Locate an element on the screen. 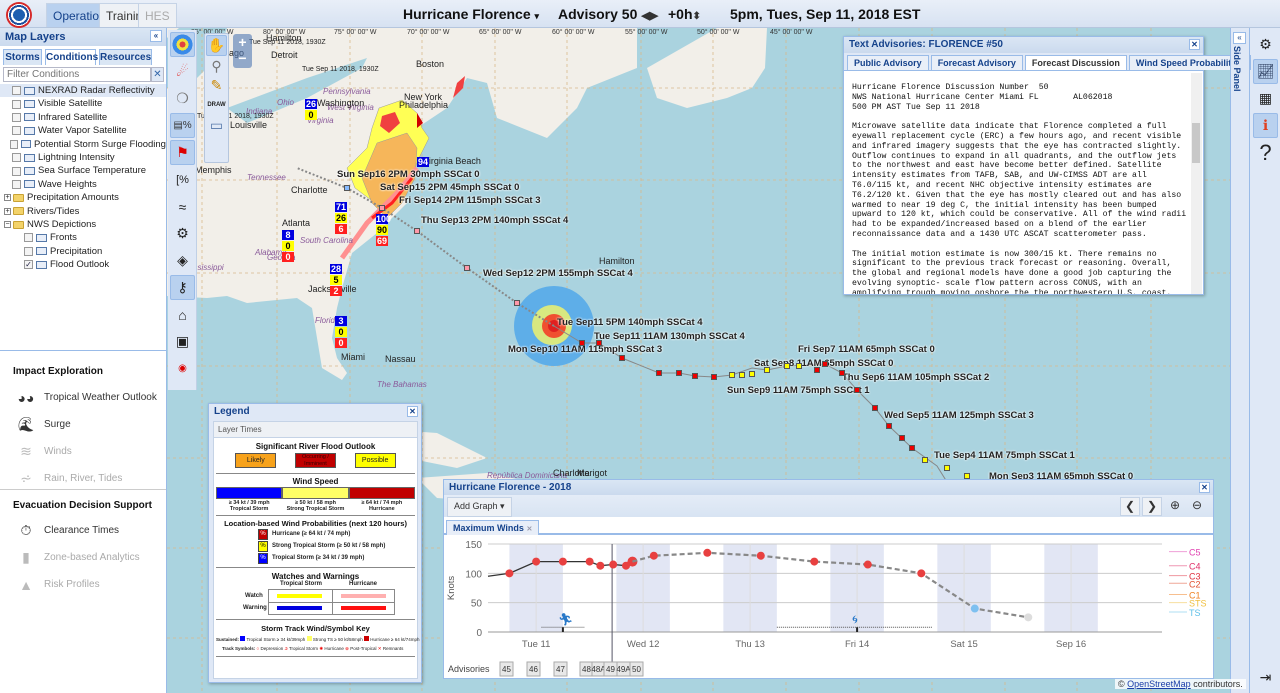 The height and width of the screenshot is (693, 1280). evac-clearance-times: ⏱ Clearance Times is located at coordinates (83, 530).